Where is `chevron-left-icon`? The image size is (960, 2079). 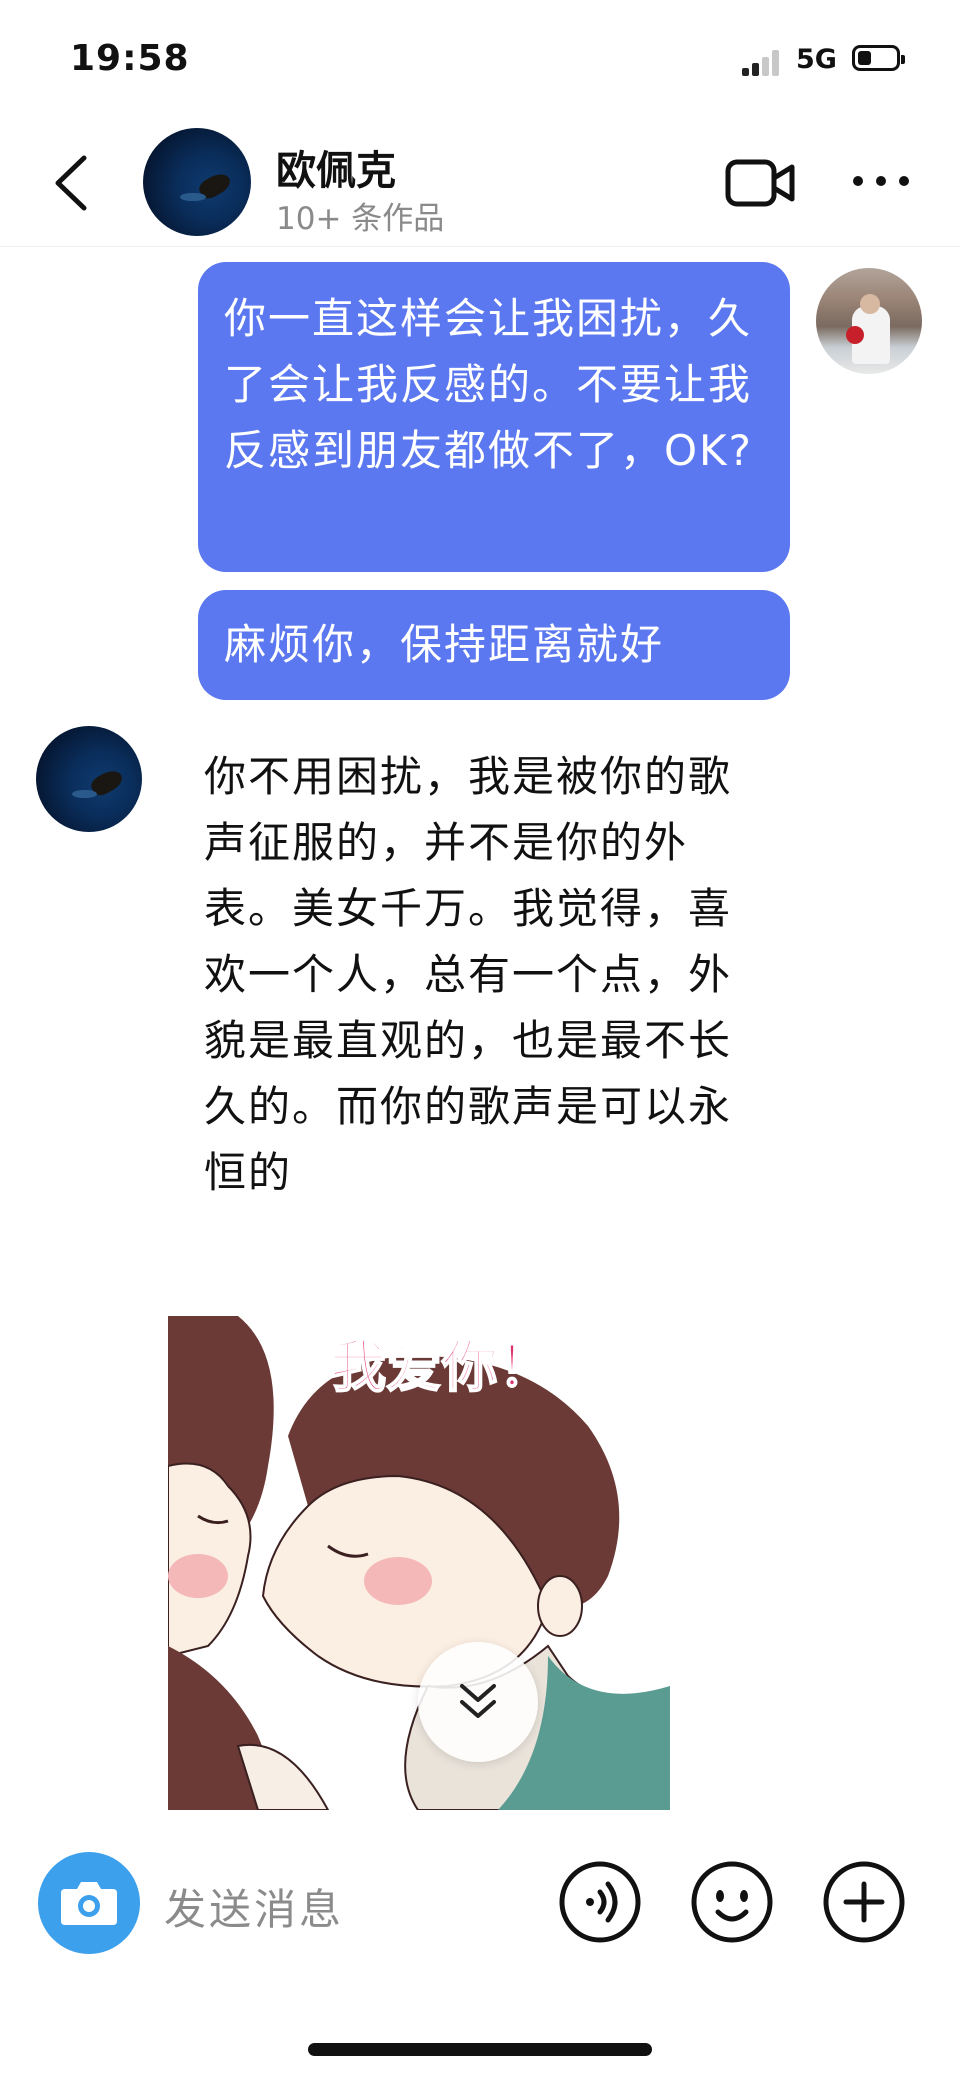
chevron-left-icon is located at coordinates (71, 183).